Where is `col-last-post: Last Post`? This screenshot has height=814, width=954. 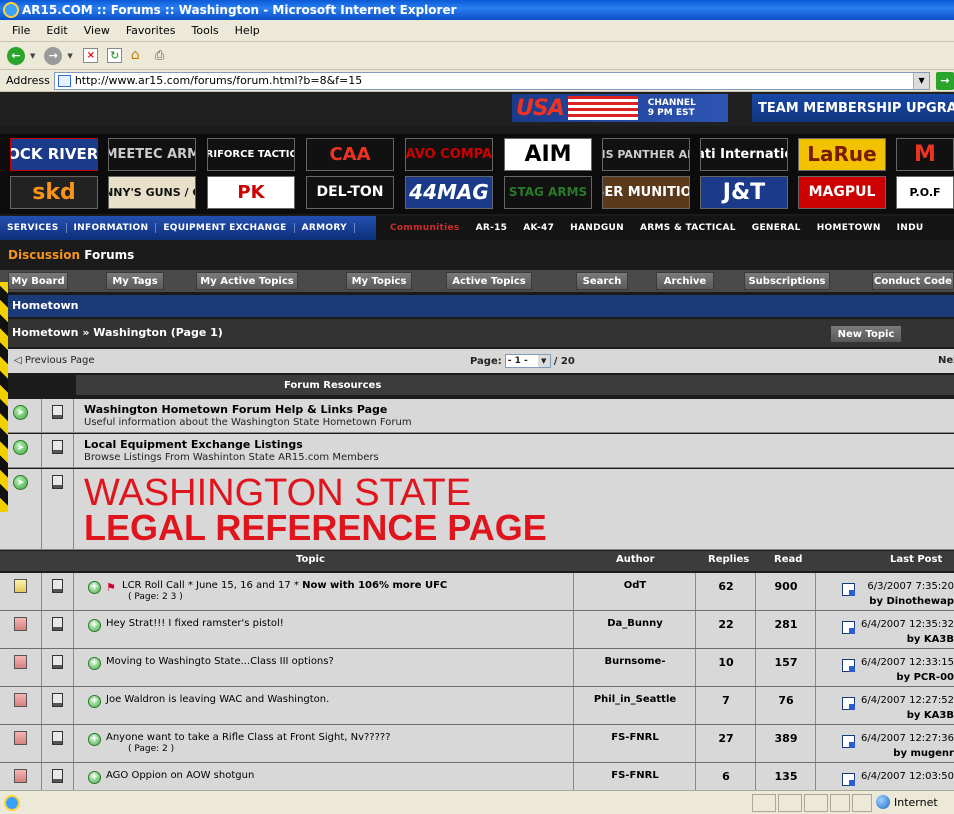
col-last-post: Last Post is located at coordinates (916, 559).